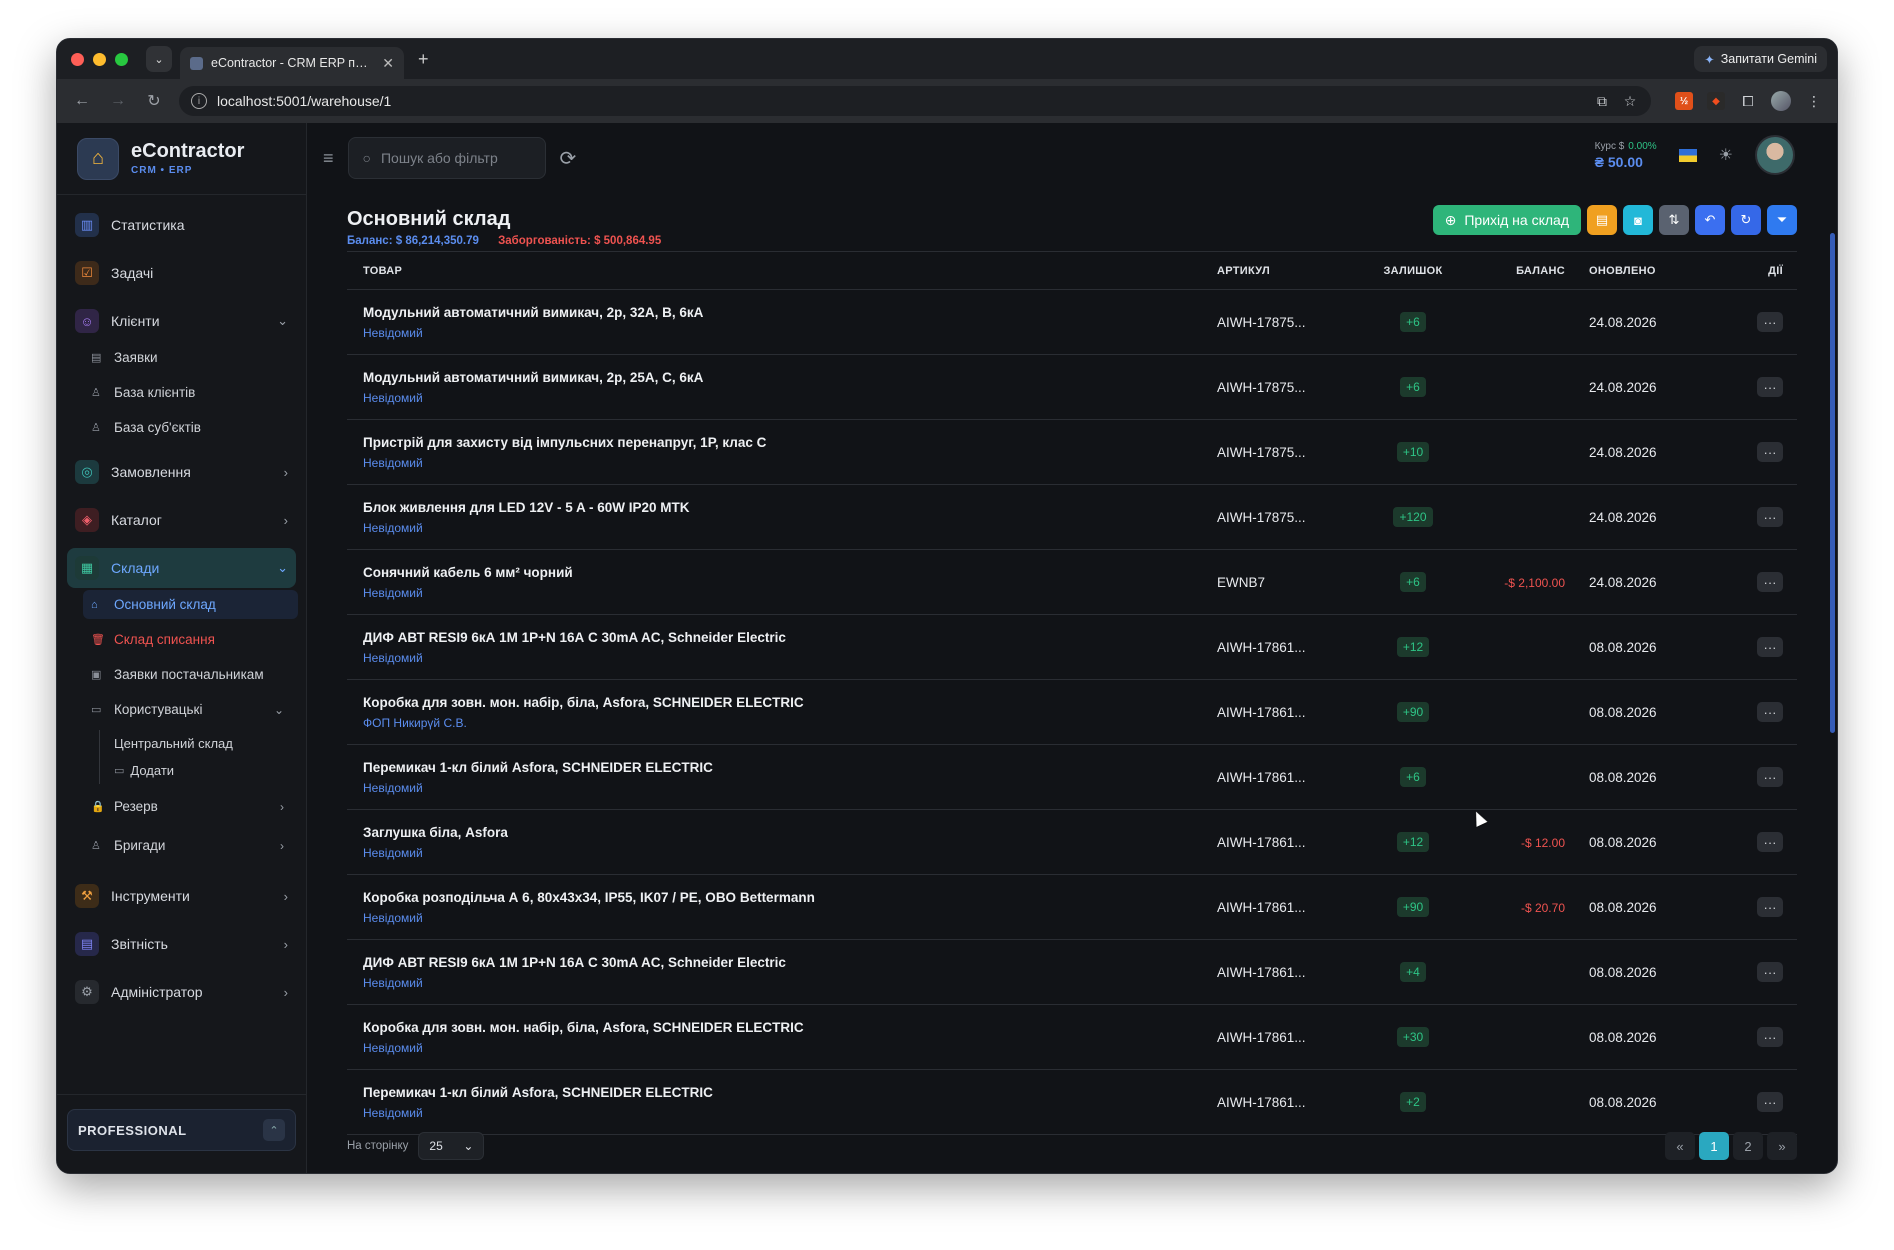 The image size is (1894, 1250). Describe the element at coordinates (446, 158) in the screenshot. I see `search-input: ○ Пошук або фільтр` at that location.